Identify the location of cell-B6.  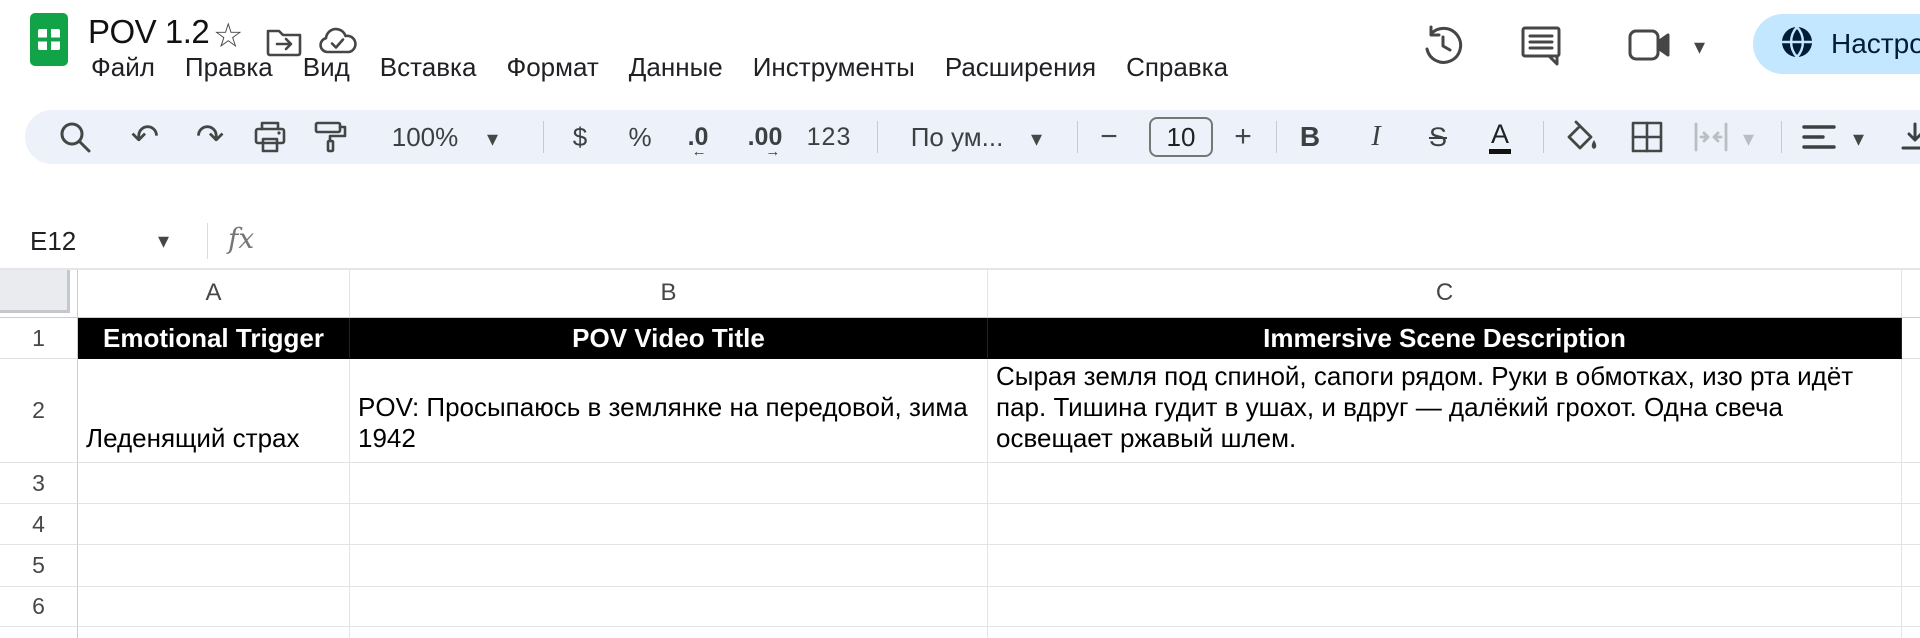
(669, 607).